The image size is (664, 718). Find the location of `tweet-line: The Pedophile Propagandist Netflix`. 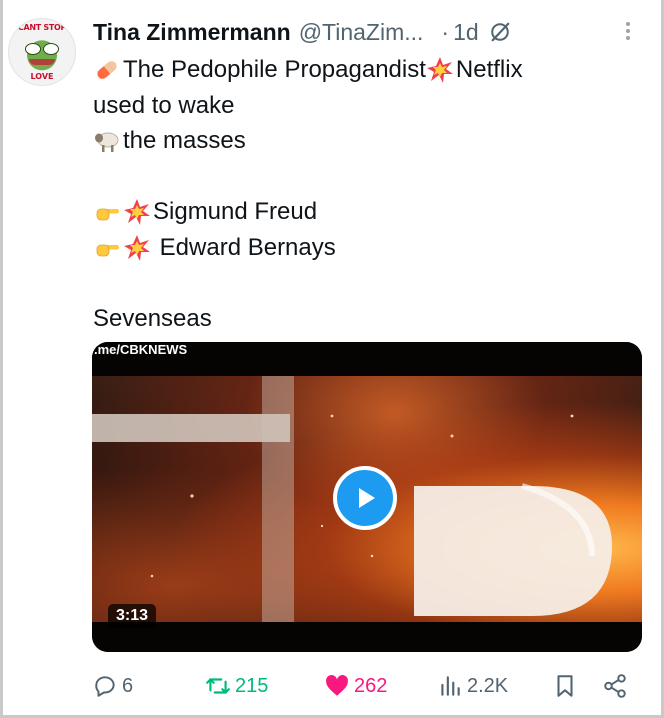

tweet-line: The Pedophile Propagandist Netflix is located at coordinates (353, 70).